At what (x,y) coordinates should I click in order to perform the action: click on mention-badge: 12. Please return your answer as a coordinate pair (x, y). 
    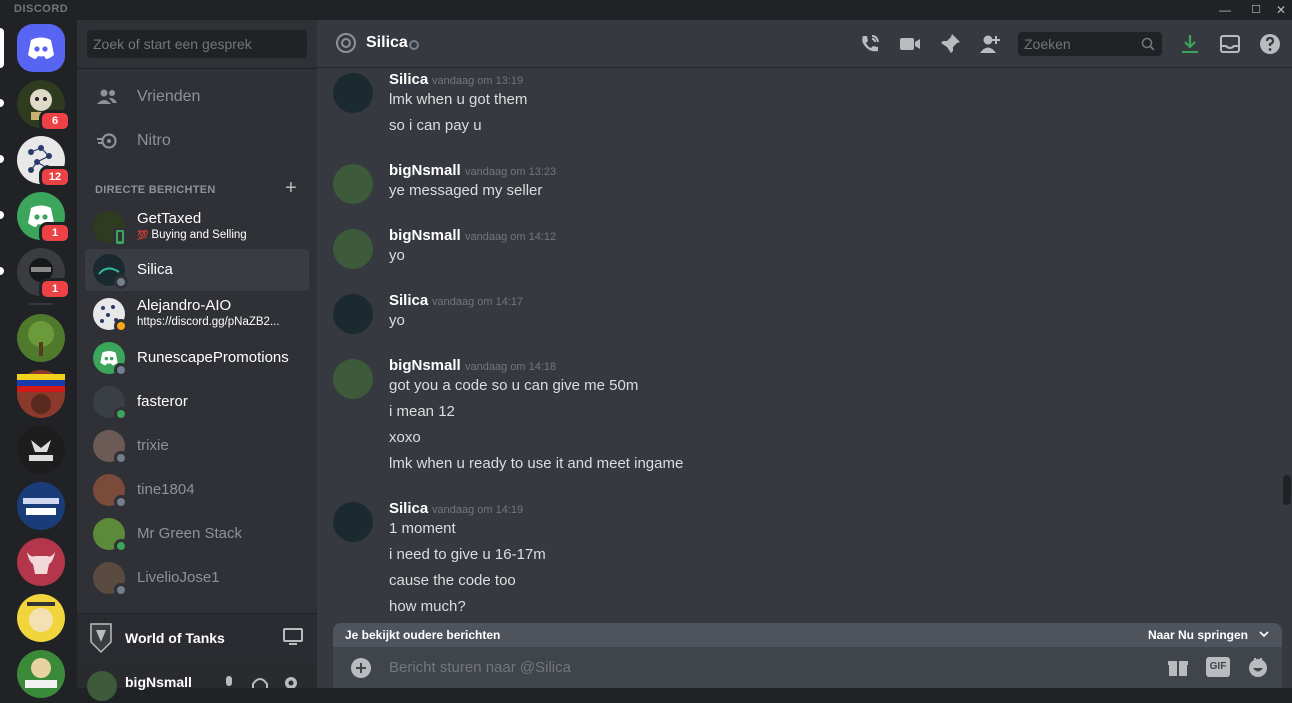
    Looking at the image, I should click on (55, 177).